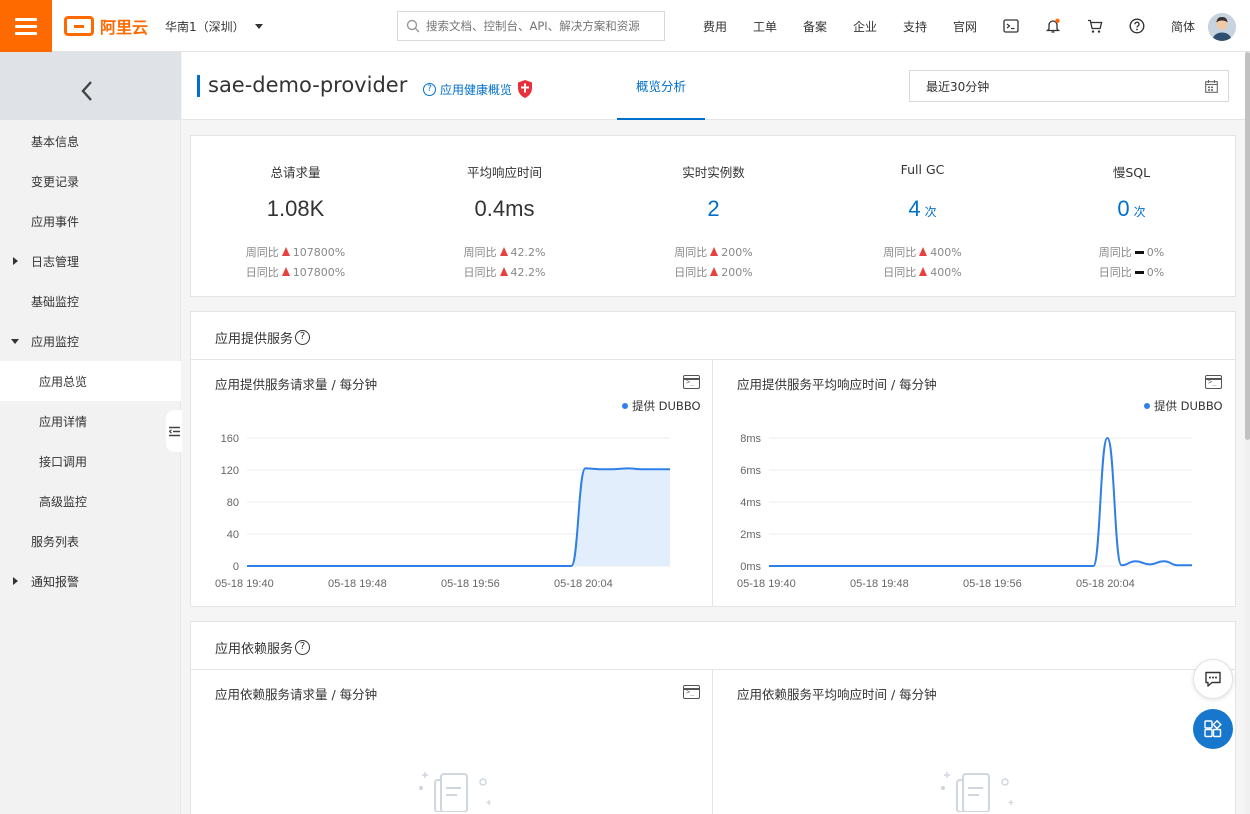 This screenshot has width=1250, height=814. I want to click on chat-icon, so click(1213, 679).